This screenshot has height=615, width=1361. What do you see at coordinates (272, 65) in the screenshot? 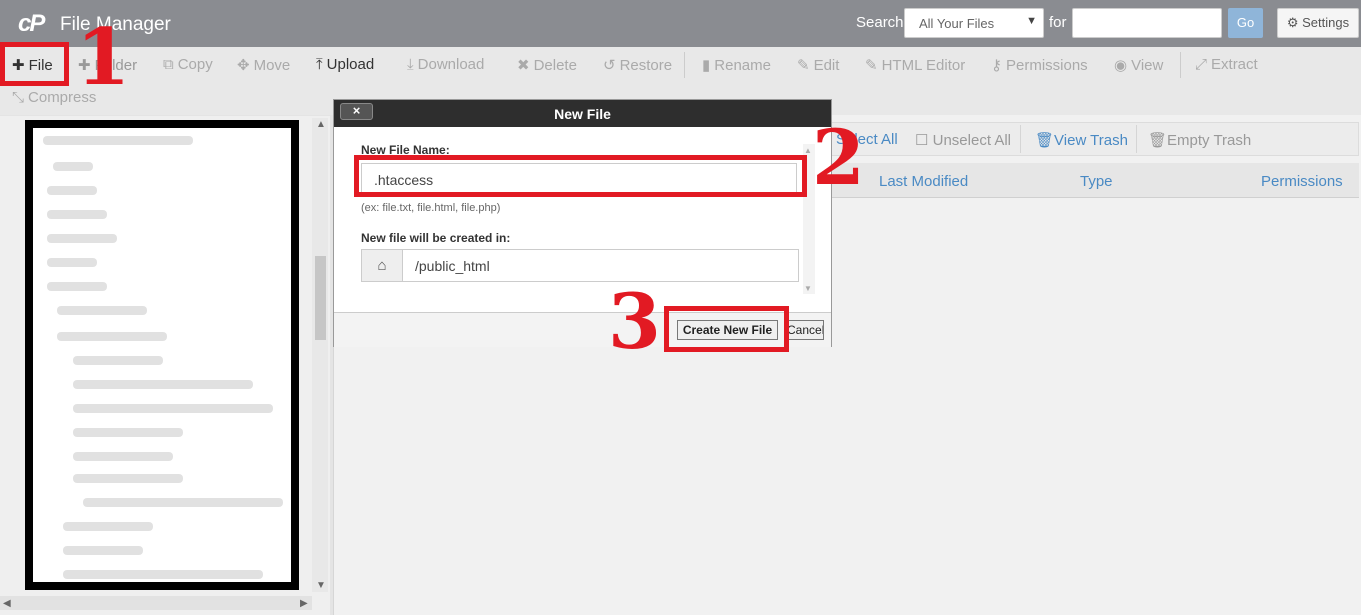
I see `move-label: Move` at bounding box center [272, 65].